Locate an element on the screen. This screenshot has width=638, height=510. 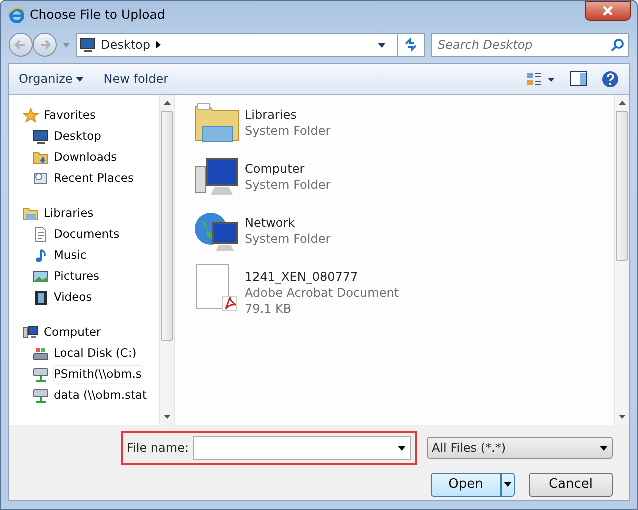
address-bar: Desktop is located at coordinates (250, 45).